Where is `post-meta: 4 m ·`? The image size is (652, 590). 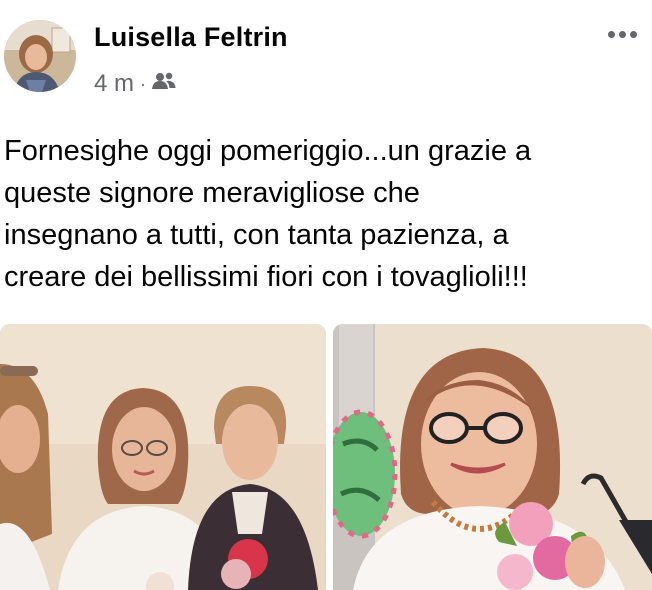
post-meta: 4 m · is located at coordinates (135, 84).